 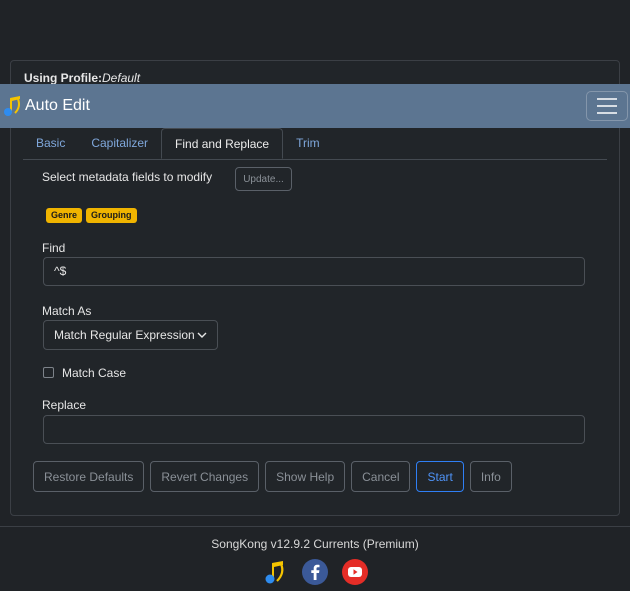 I want to click on youtube-icon, so click(x=355, y=572).